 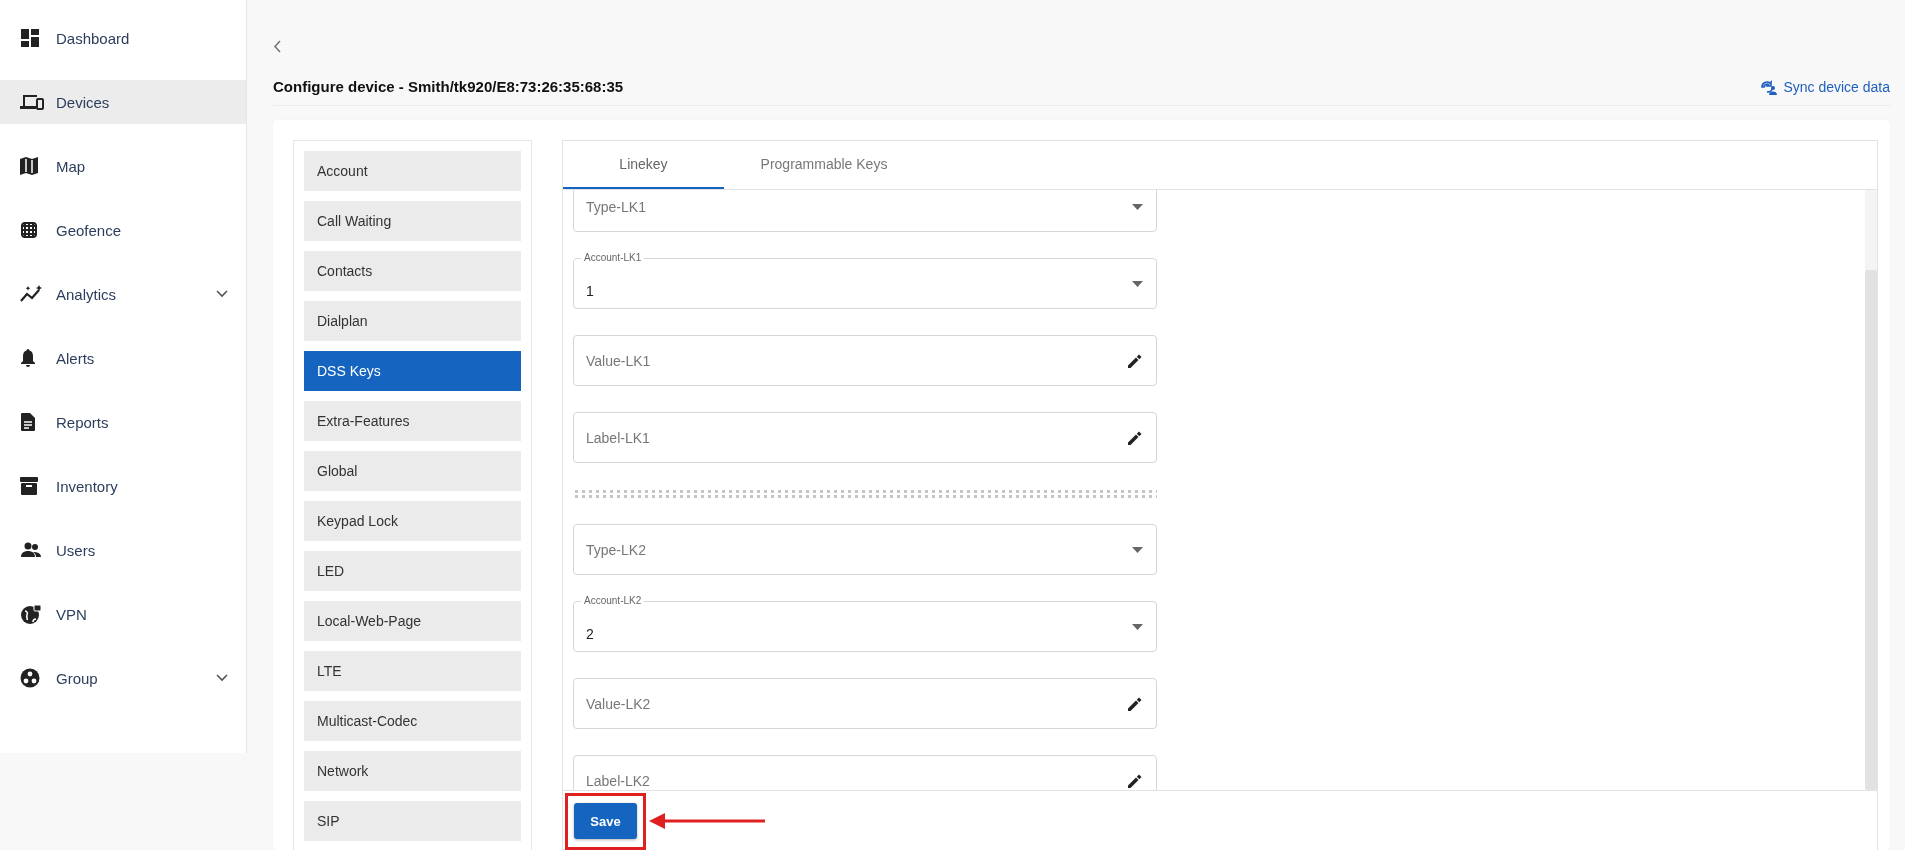 I want to click on settings-menu-item: Keypad Lock, so click(x=412, y=521).